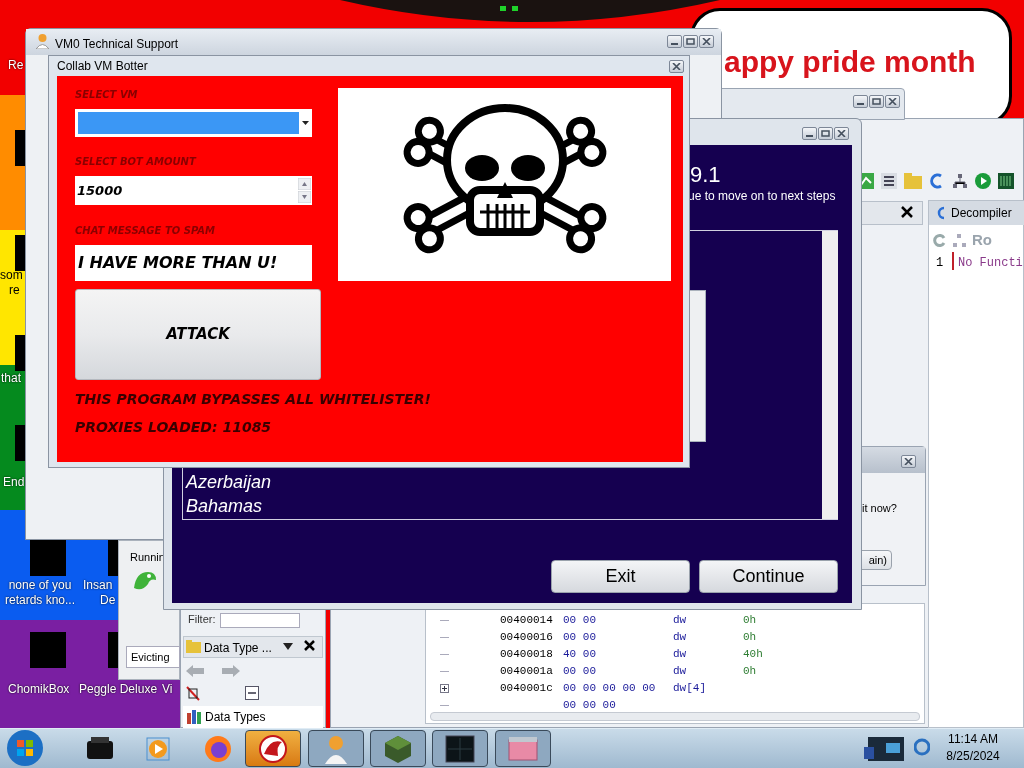 Image resolution: width=1024 pixels, height=768 pixels. I want to click on desktop-icon-label: Insan, so click(98, 585).